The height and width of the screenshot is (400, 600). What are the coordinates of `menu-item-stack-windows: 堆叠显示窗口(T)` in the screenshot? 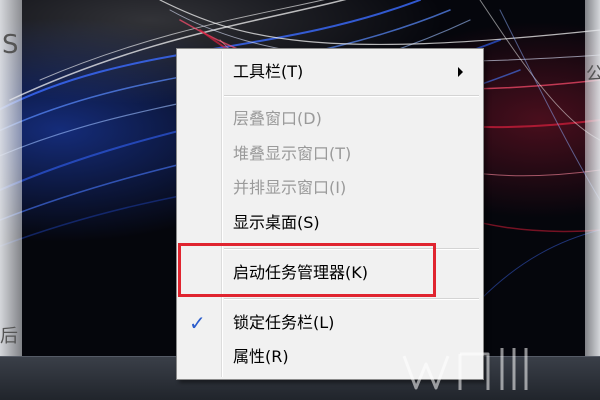 It's located at (329, 154).